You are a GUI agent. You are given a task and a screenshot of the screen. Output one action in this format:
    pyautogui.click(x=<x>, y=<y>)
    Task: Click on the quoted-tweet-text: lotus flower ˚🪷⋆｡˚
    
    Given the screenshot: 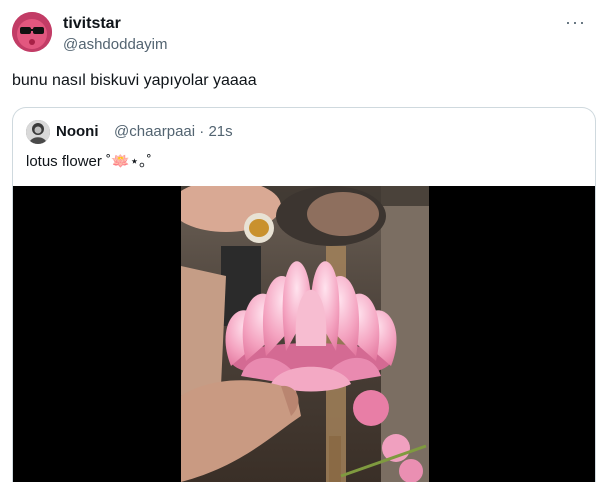 What is the action you would take?
    pyautogui.click(x=89, y=161)
    